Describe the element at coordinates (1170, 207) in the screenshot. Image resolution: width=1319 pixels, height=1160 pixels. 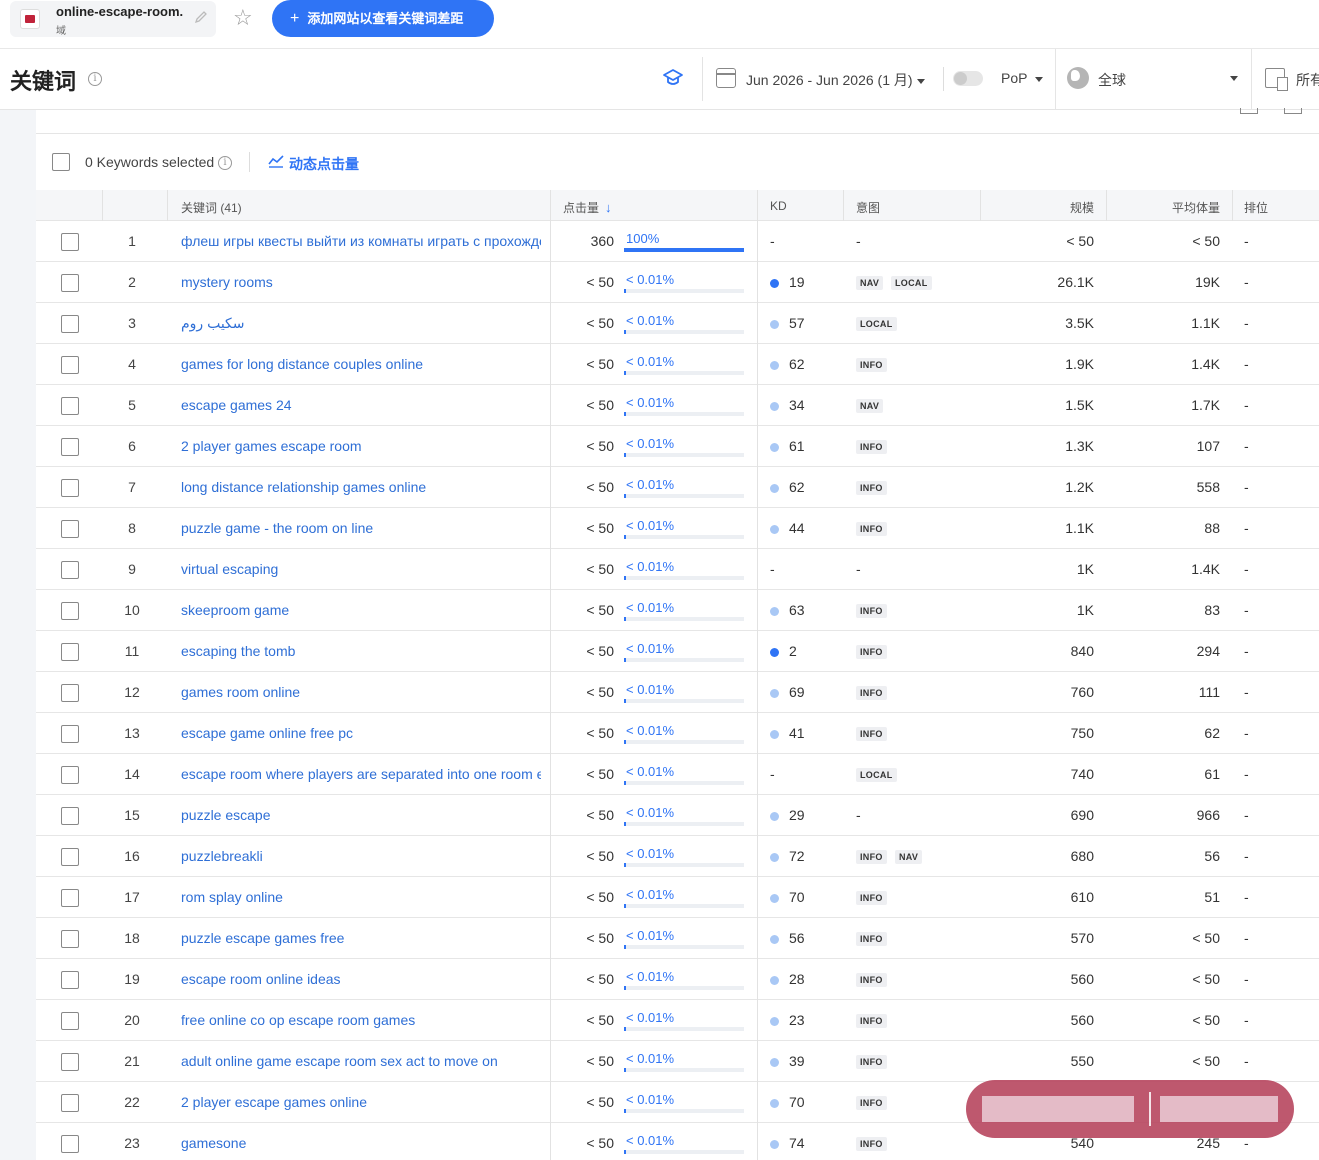
I see `avg-volume-column-header: 平均体量` at that location.